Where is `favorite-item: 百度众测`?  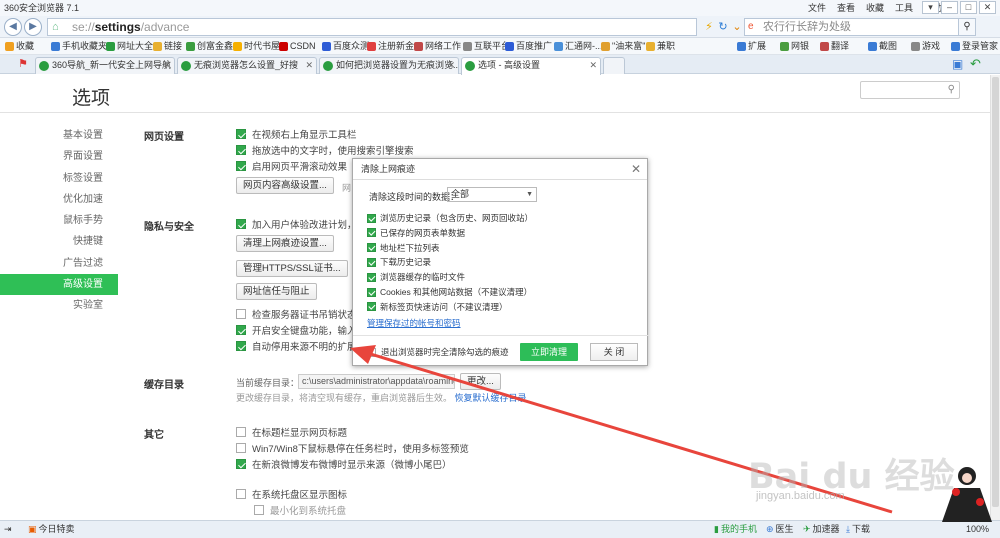 favorite-item: 百度众测 is located at coordinates (345, 46).